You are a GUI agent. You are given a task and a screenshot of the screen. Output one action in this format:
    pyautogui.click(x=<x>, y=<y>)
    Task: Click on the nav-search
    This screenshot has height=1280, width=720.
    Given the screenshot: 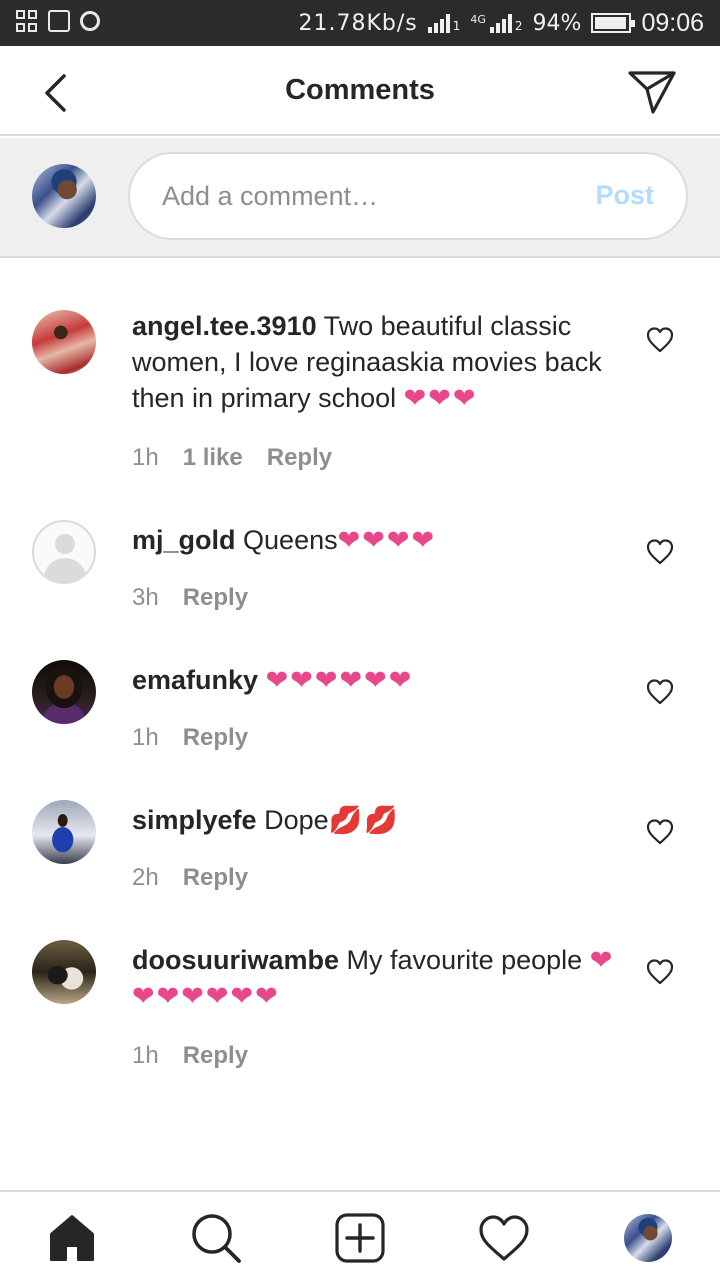 What is the action you would take?
    pyautogui.click(x=216, y=1238)
    